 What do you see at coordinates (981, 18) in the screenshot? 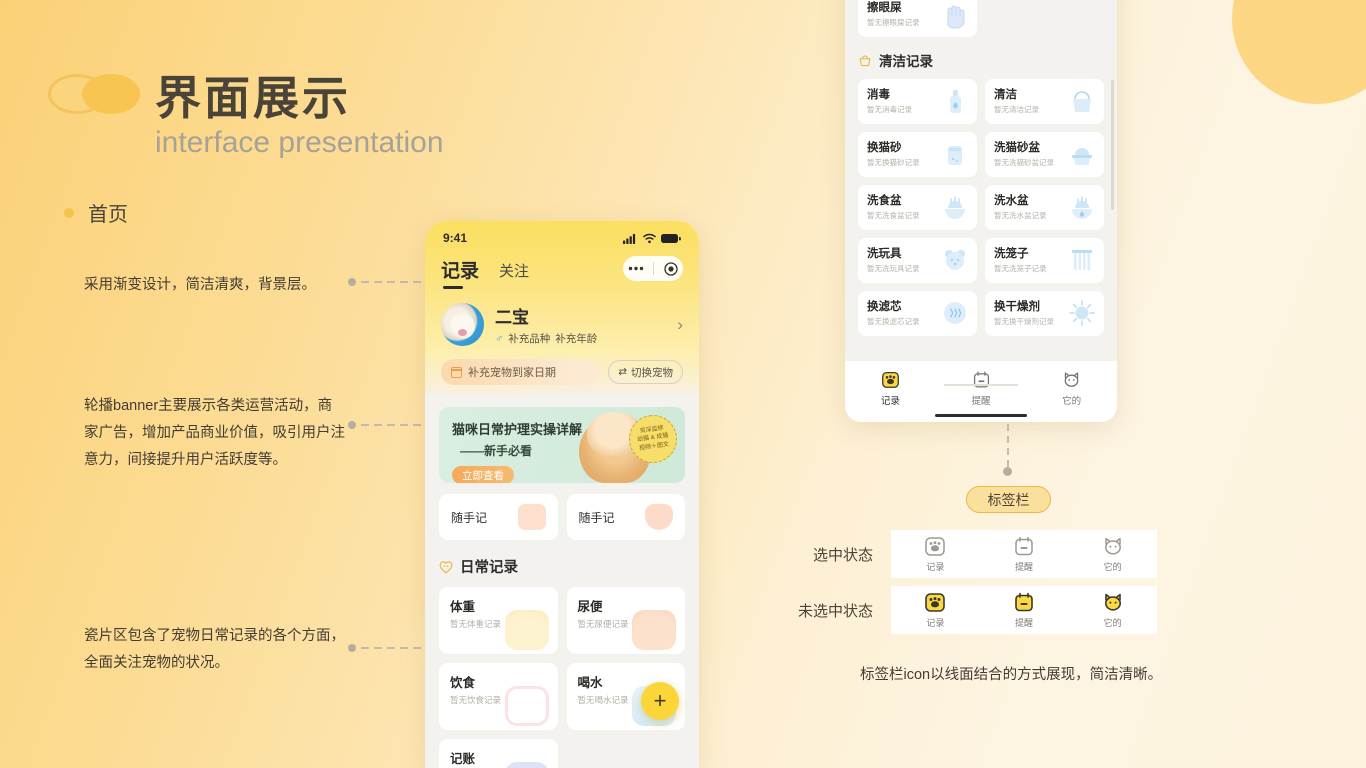
I see `wipe-tile-row: 擦眼屎 暂无擦眼屎记录` at bounding box center [981, 18].